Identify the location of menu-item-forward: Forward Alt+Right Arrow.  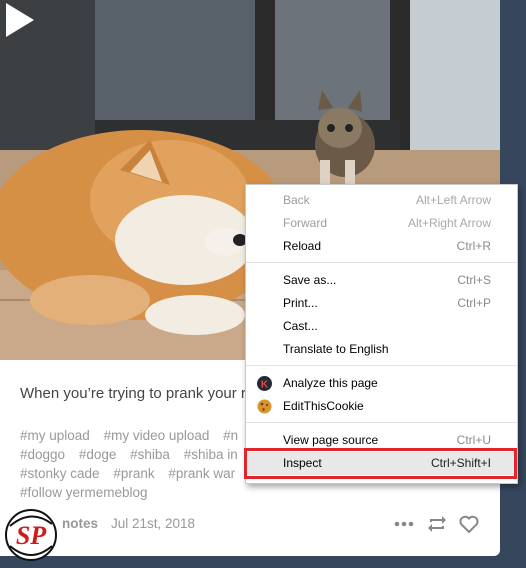
(381, 223).